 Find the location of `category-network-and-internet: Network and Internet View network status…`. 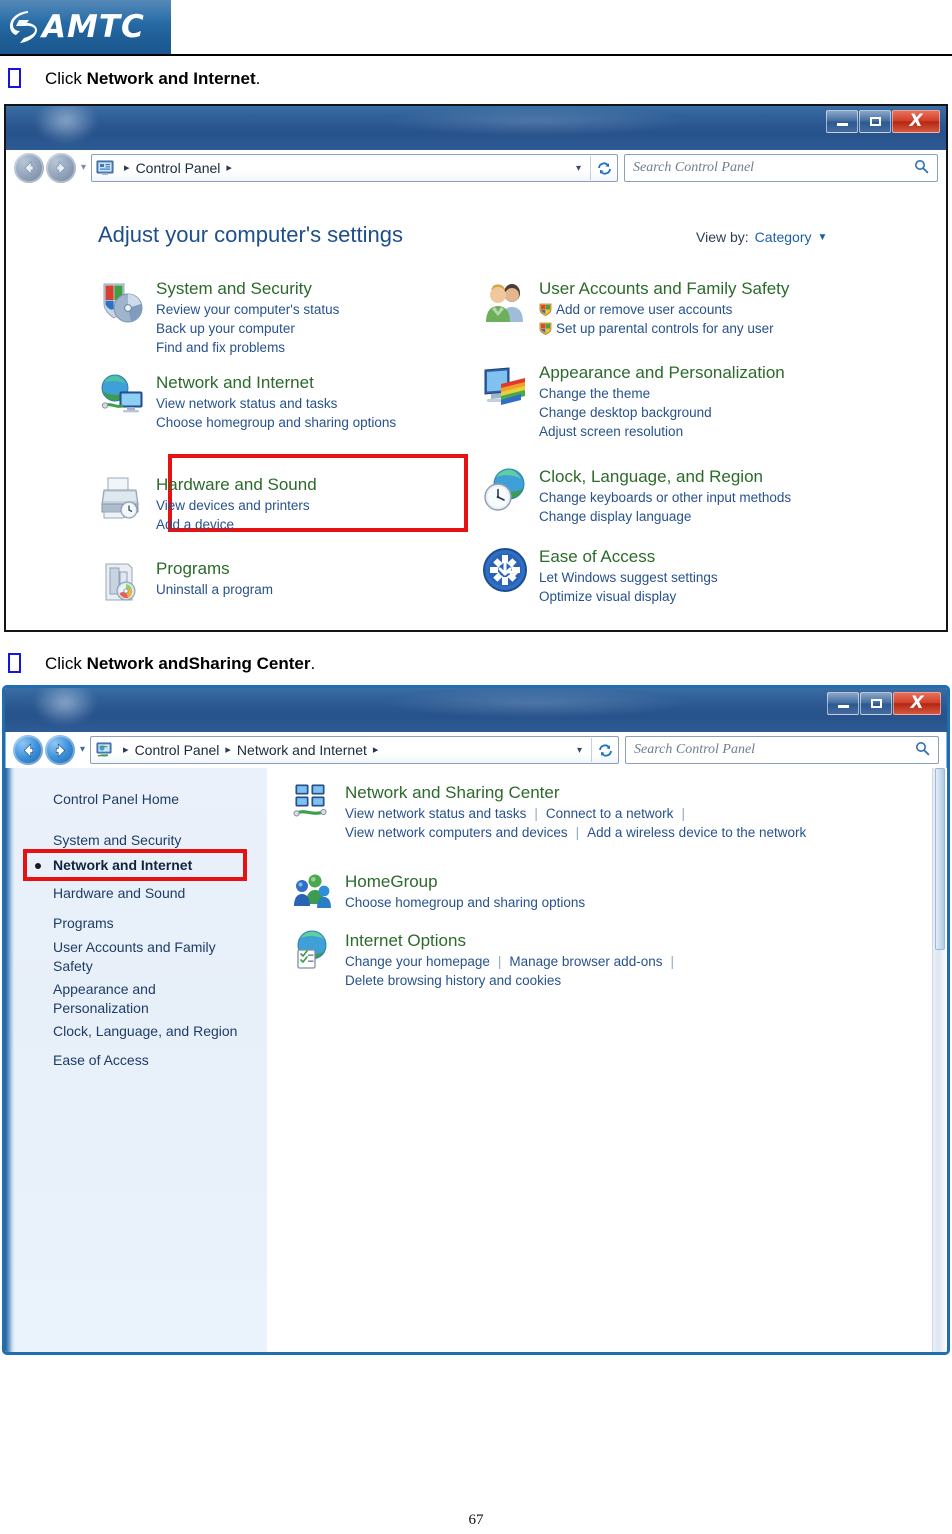

category-network-and-internet: Network and Internet View network status… is located at coordinates (247, 402).